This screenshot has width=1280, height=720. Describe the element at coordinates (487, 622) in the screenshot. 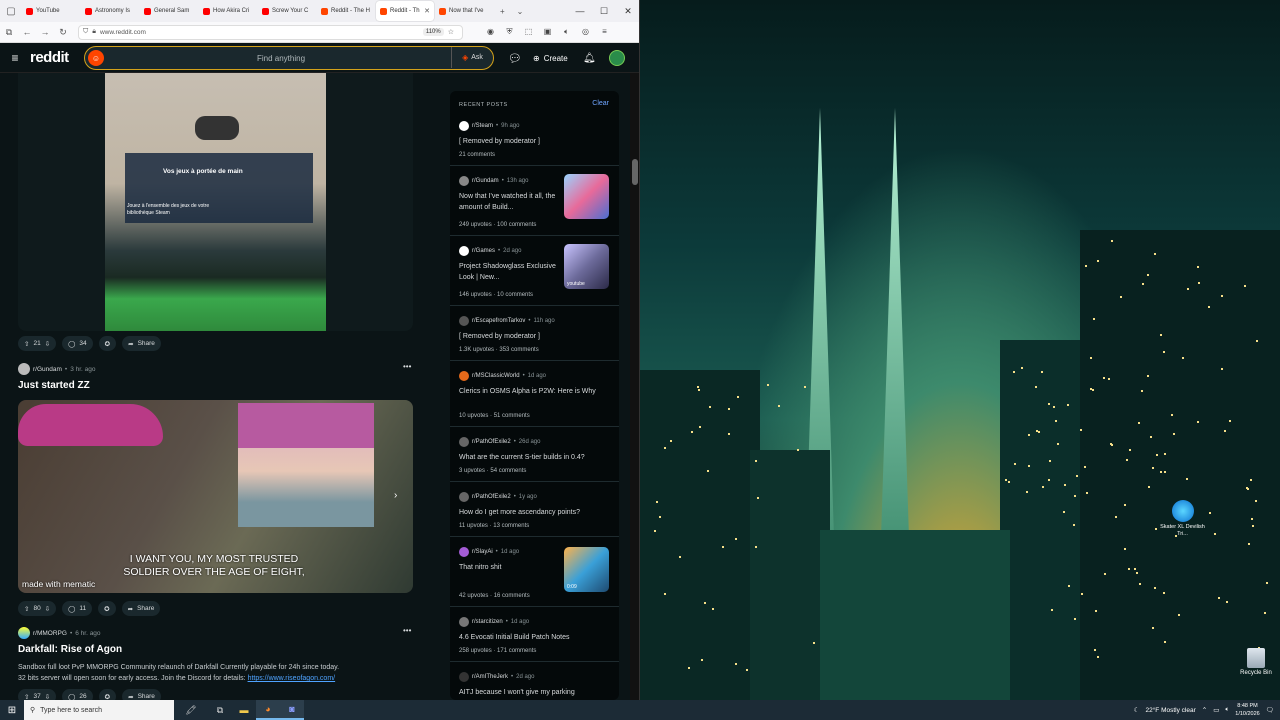

I see `recent-post-subreddit: r/starcitizen` at that location.